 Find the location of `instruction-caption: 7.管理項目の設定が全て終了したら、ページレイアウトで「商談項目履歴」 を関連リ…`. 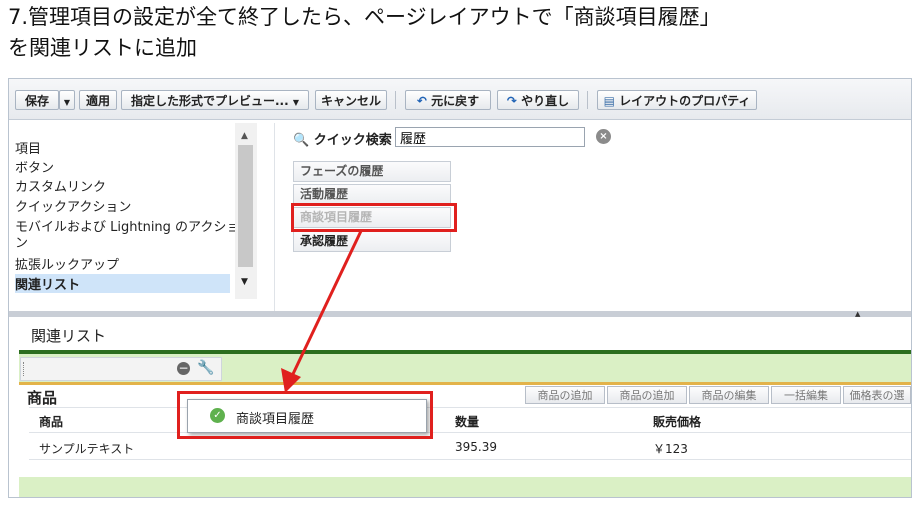

instruction-caption: 7.管理項目の設定が全て終了したら、ページレイアウトで「商談項目履歴」 を関連リ… is located at coordinates (364, 33).